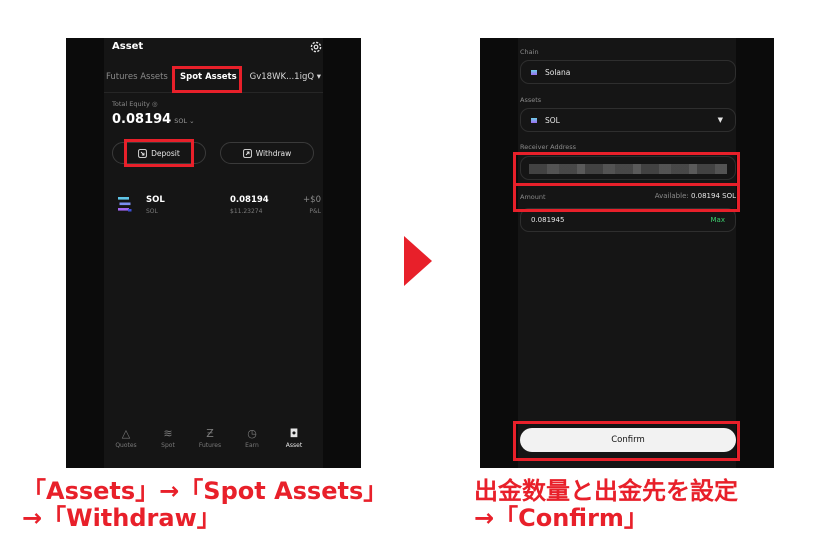 The height and width of the screenshot is (560, 840). I want to click on chain-label: Chain, so click(529, 52).